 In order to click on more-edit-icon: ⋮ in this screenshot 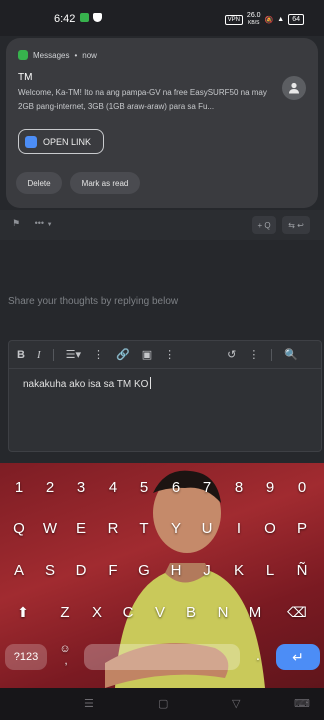, I will do `click(253, 354)`.